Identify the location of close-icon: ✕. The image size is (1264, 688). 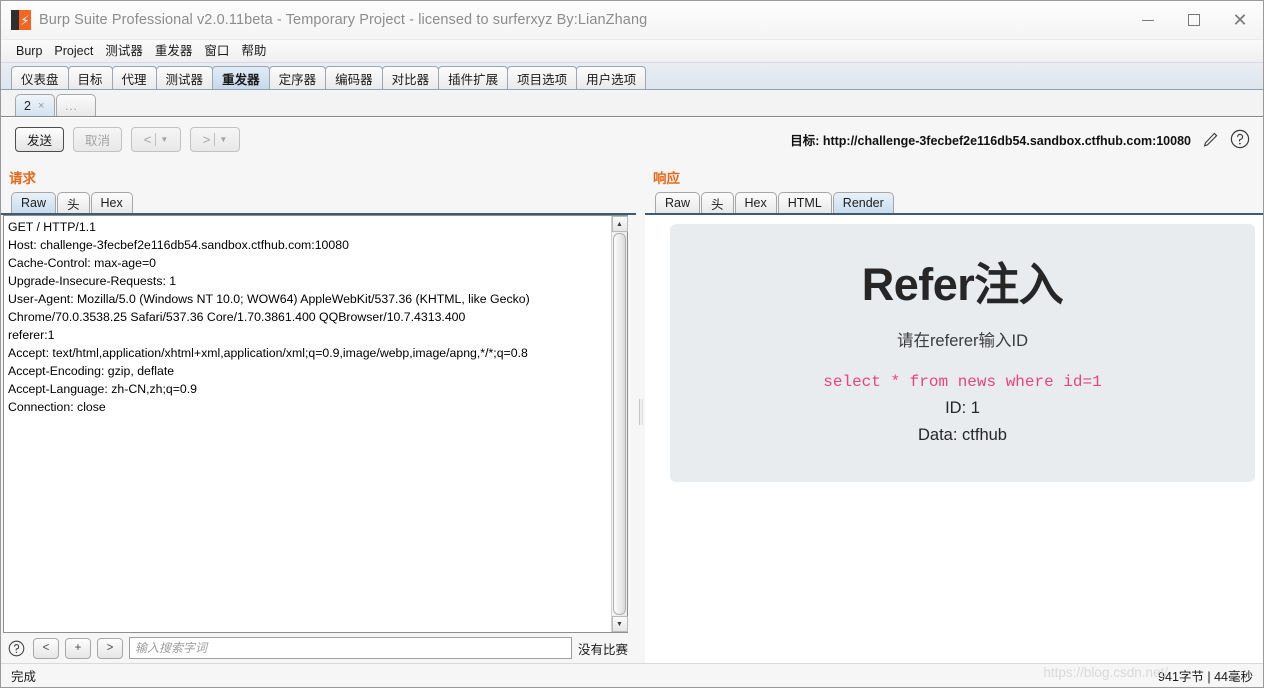
(1240, 20).